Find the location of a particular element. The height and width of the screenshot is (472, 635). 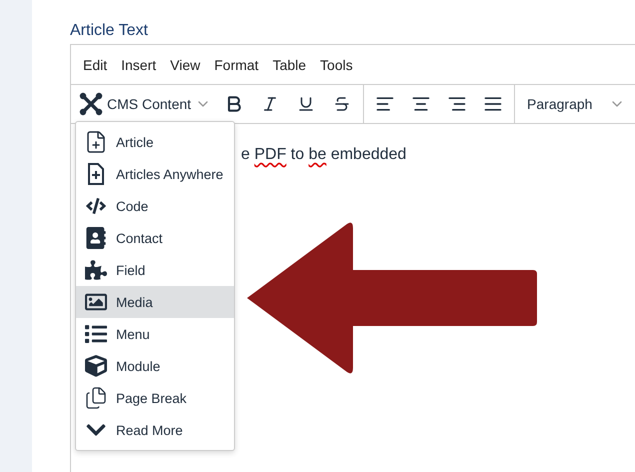

underline-icon is located at coordinates (306, 104).